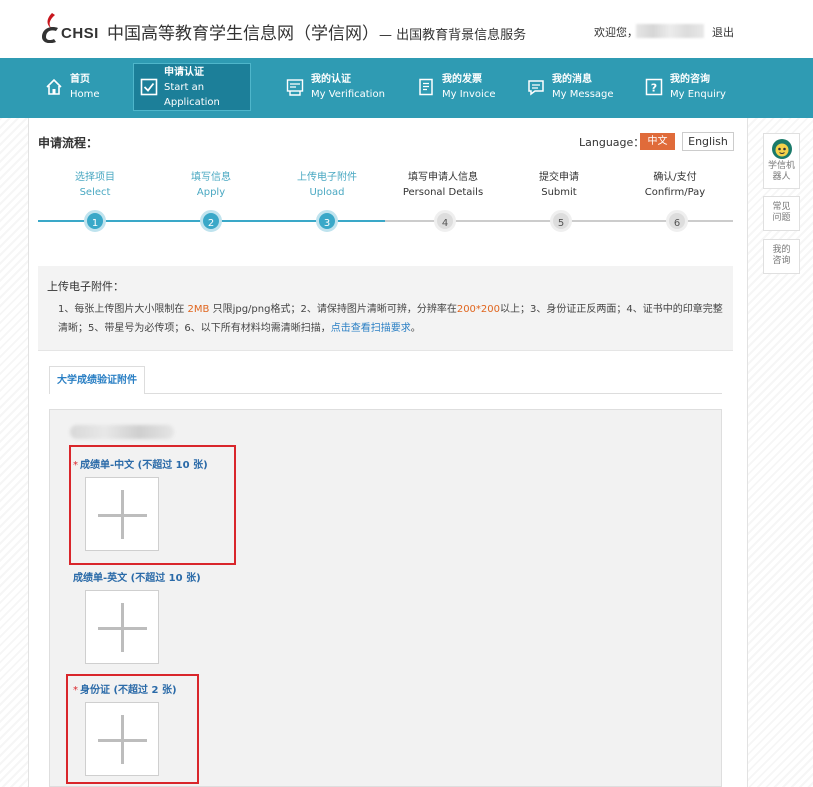  I want to click on field-label-transcript-cn-text: 成绩单-中文 (不超过 10 张), so click(144, 465).